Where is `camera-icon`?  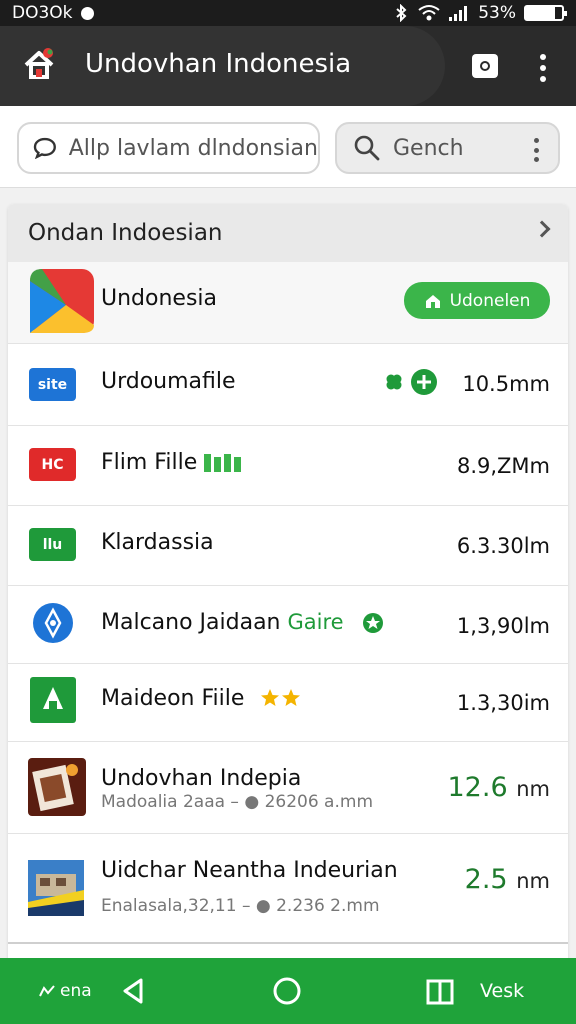 camera-icon is located at coordinates (485, 66).